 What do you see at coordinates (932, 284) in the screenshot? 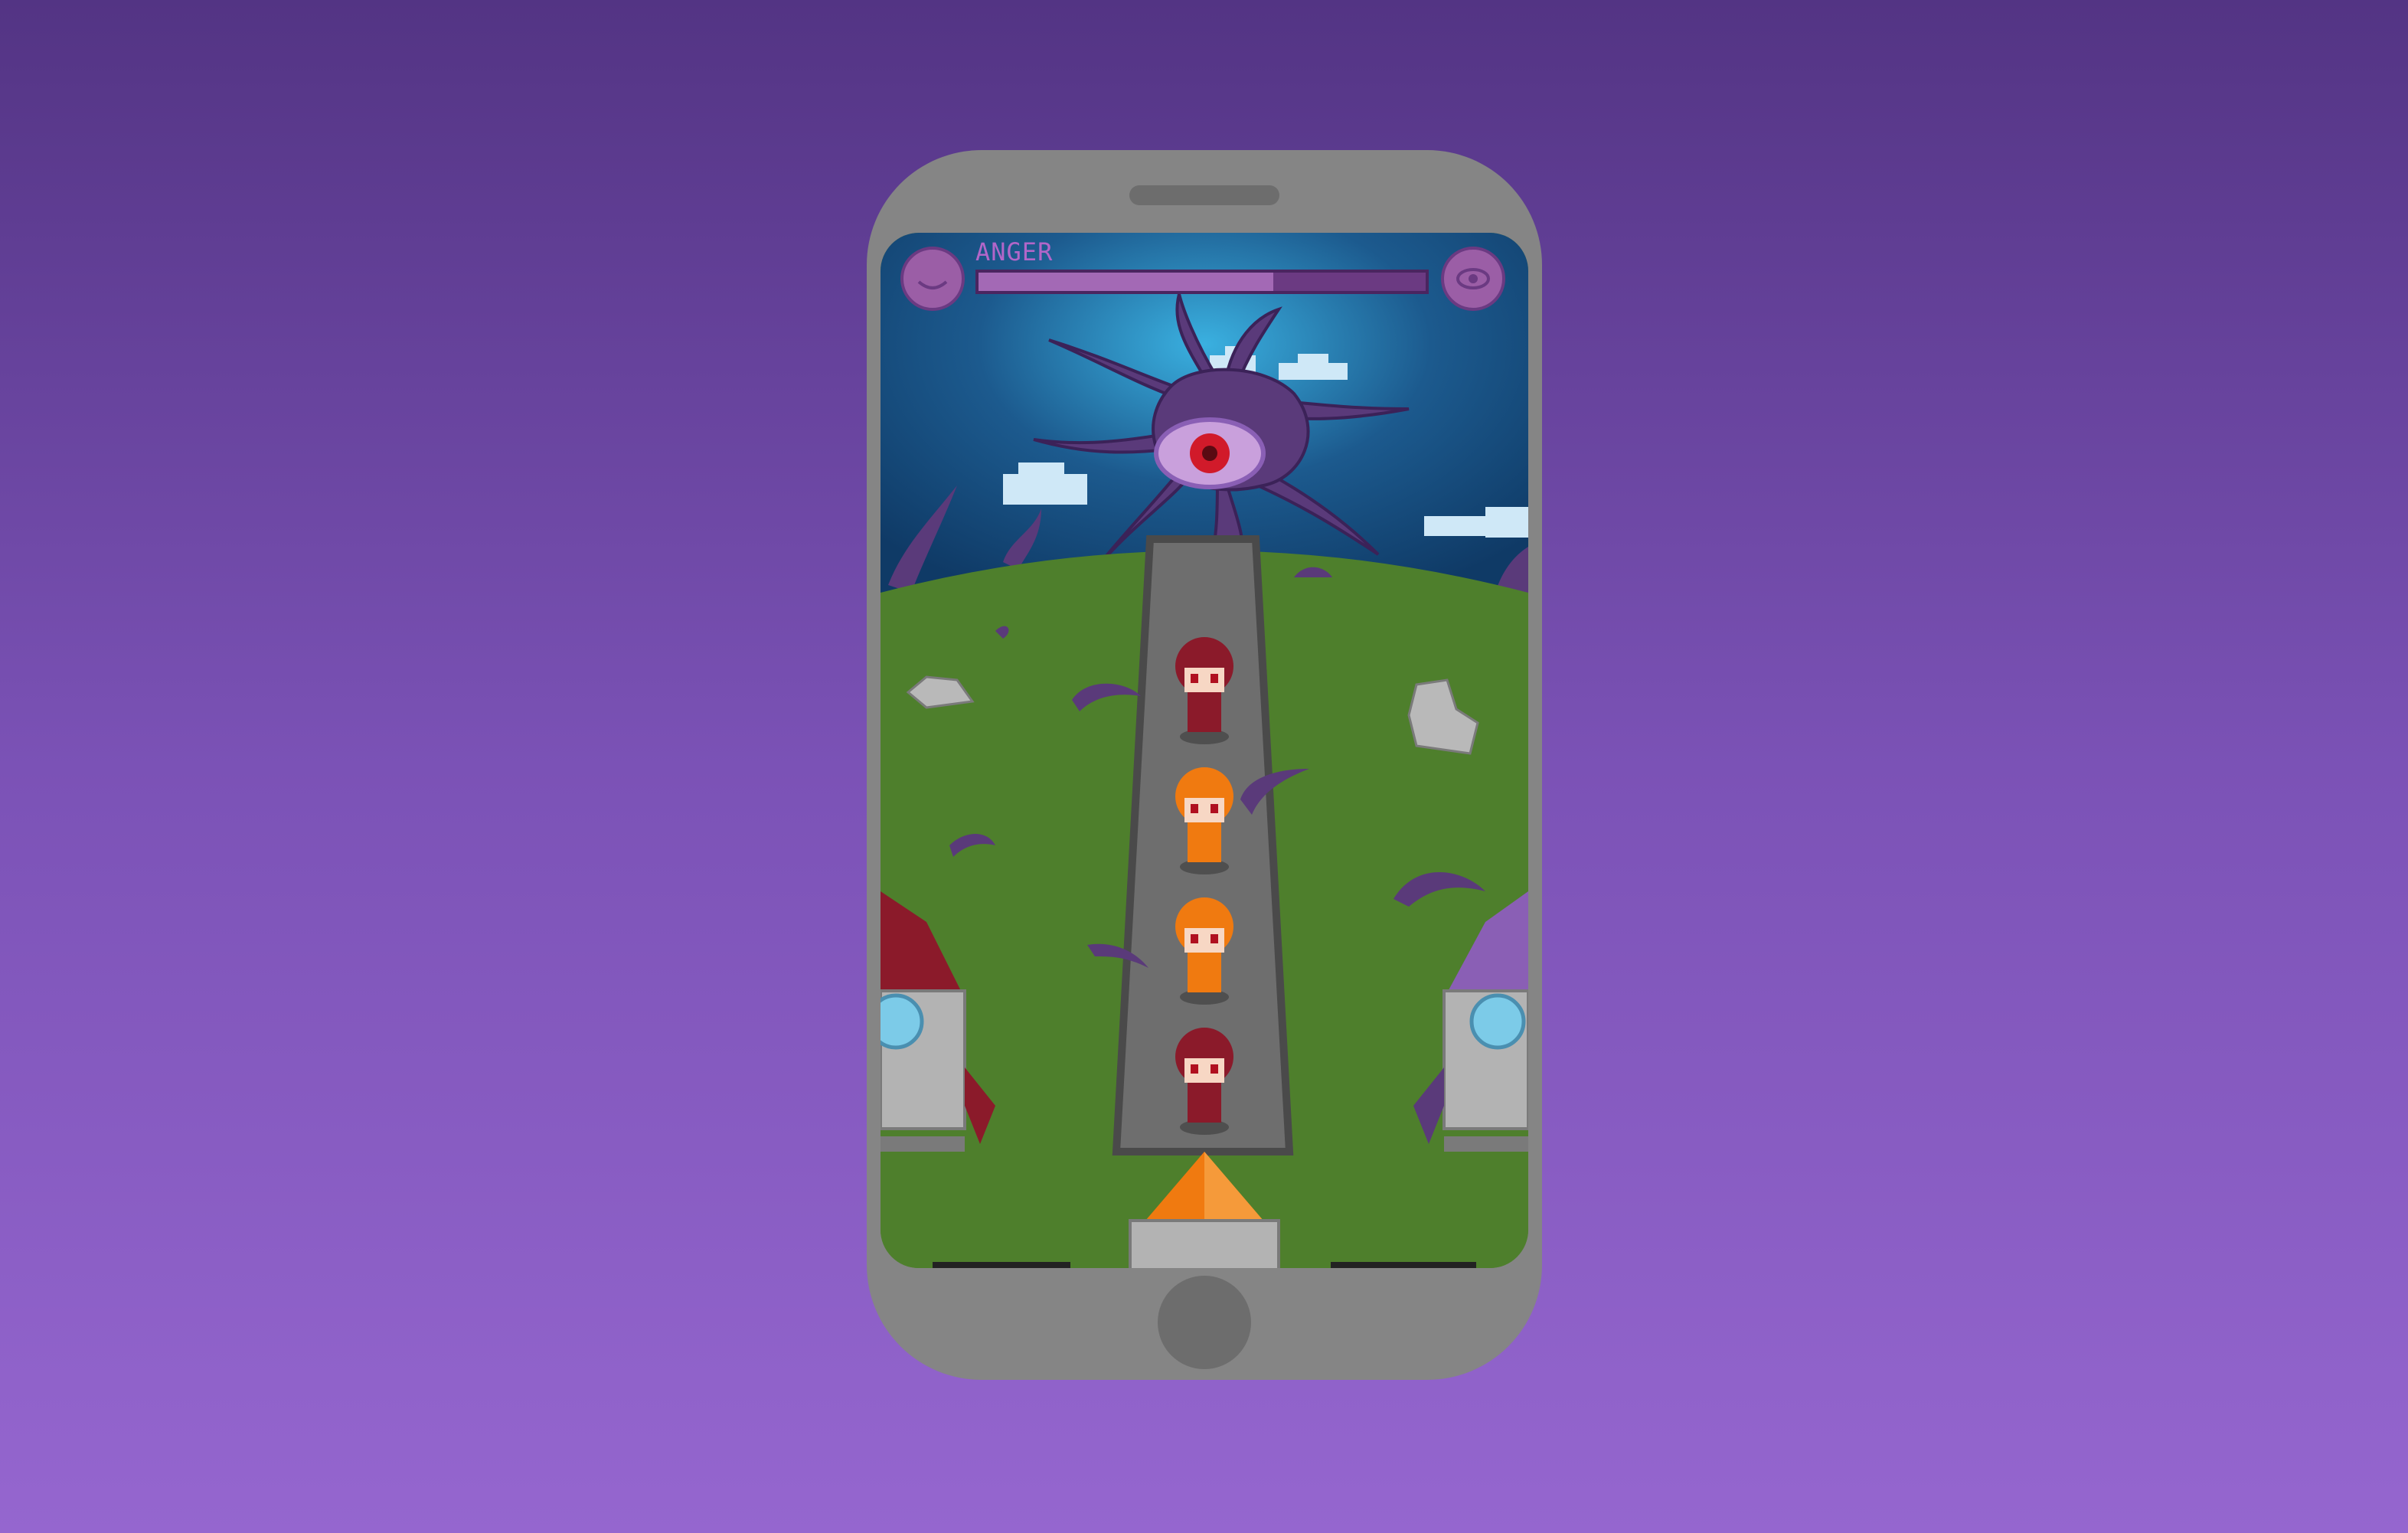
I see `moon-icon` at bounding box center [932, 284].